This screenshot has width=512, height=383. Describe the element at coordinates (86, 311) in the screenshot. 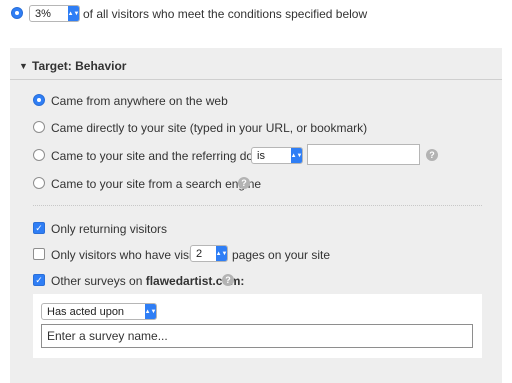

I see `survey-action-value: Has acted upon` at that location.